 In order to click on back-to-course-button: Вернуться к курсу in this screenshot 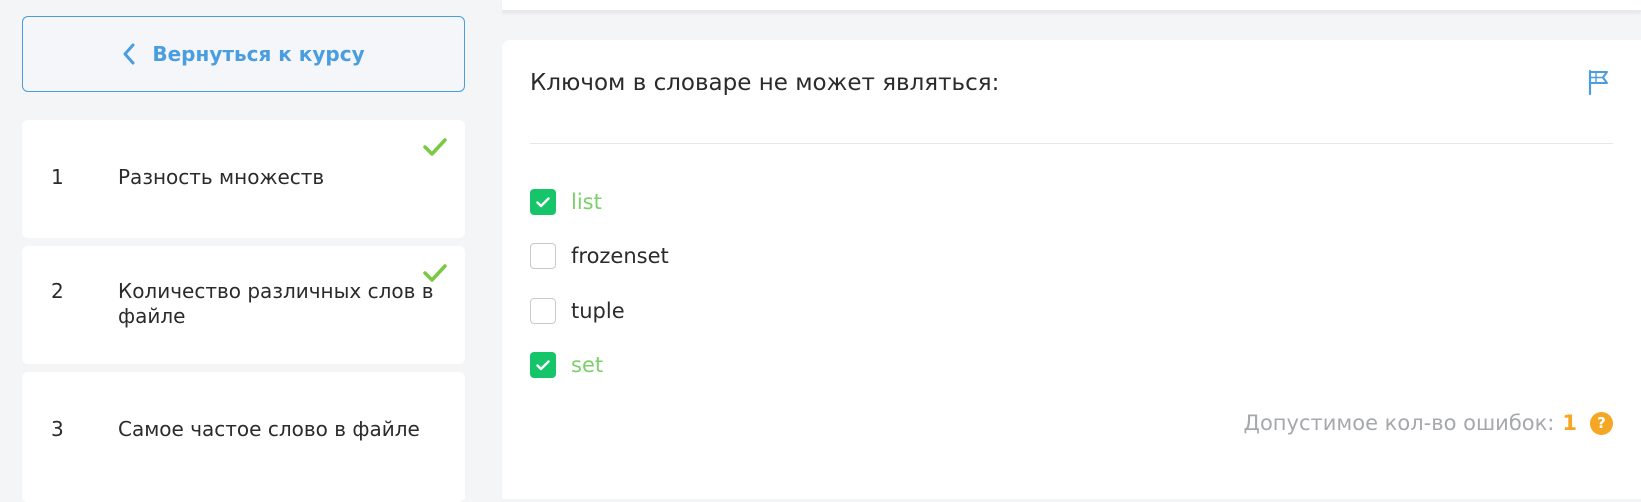, I will do `click(243, 54)`.